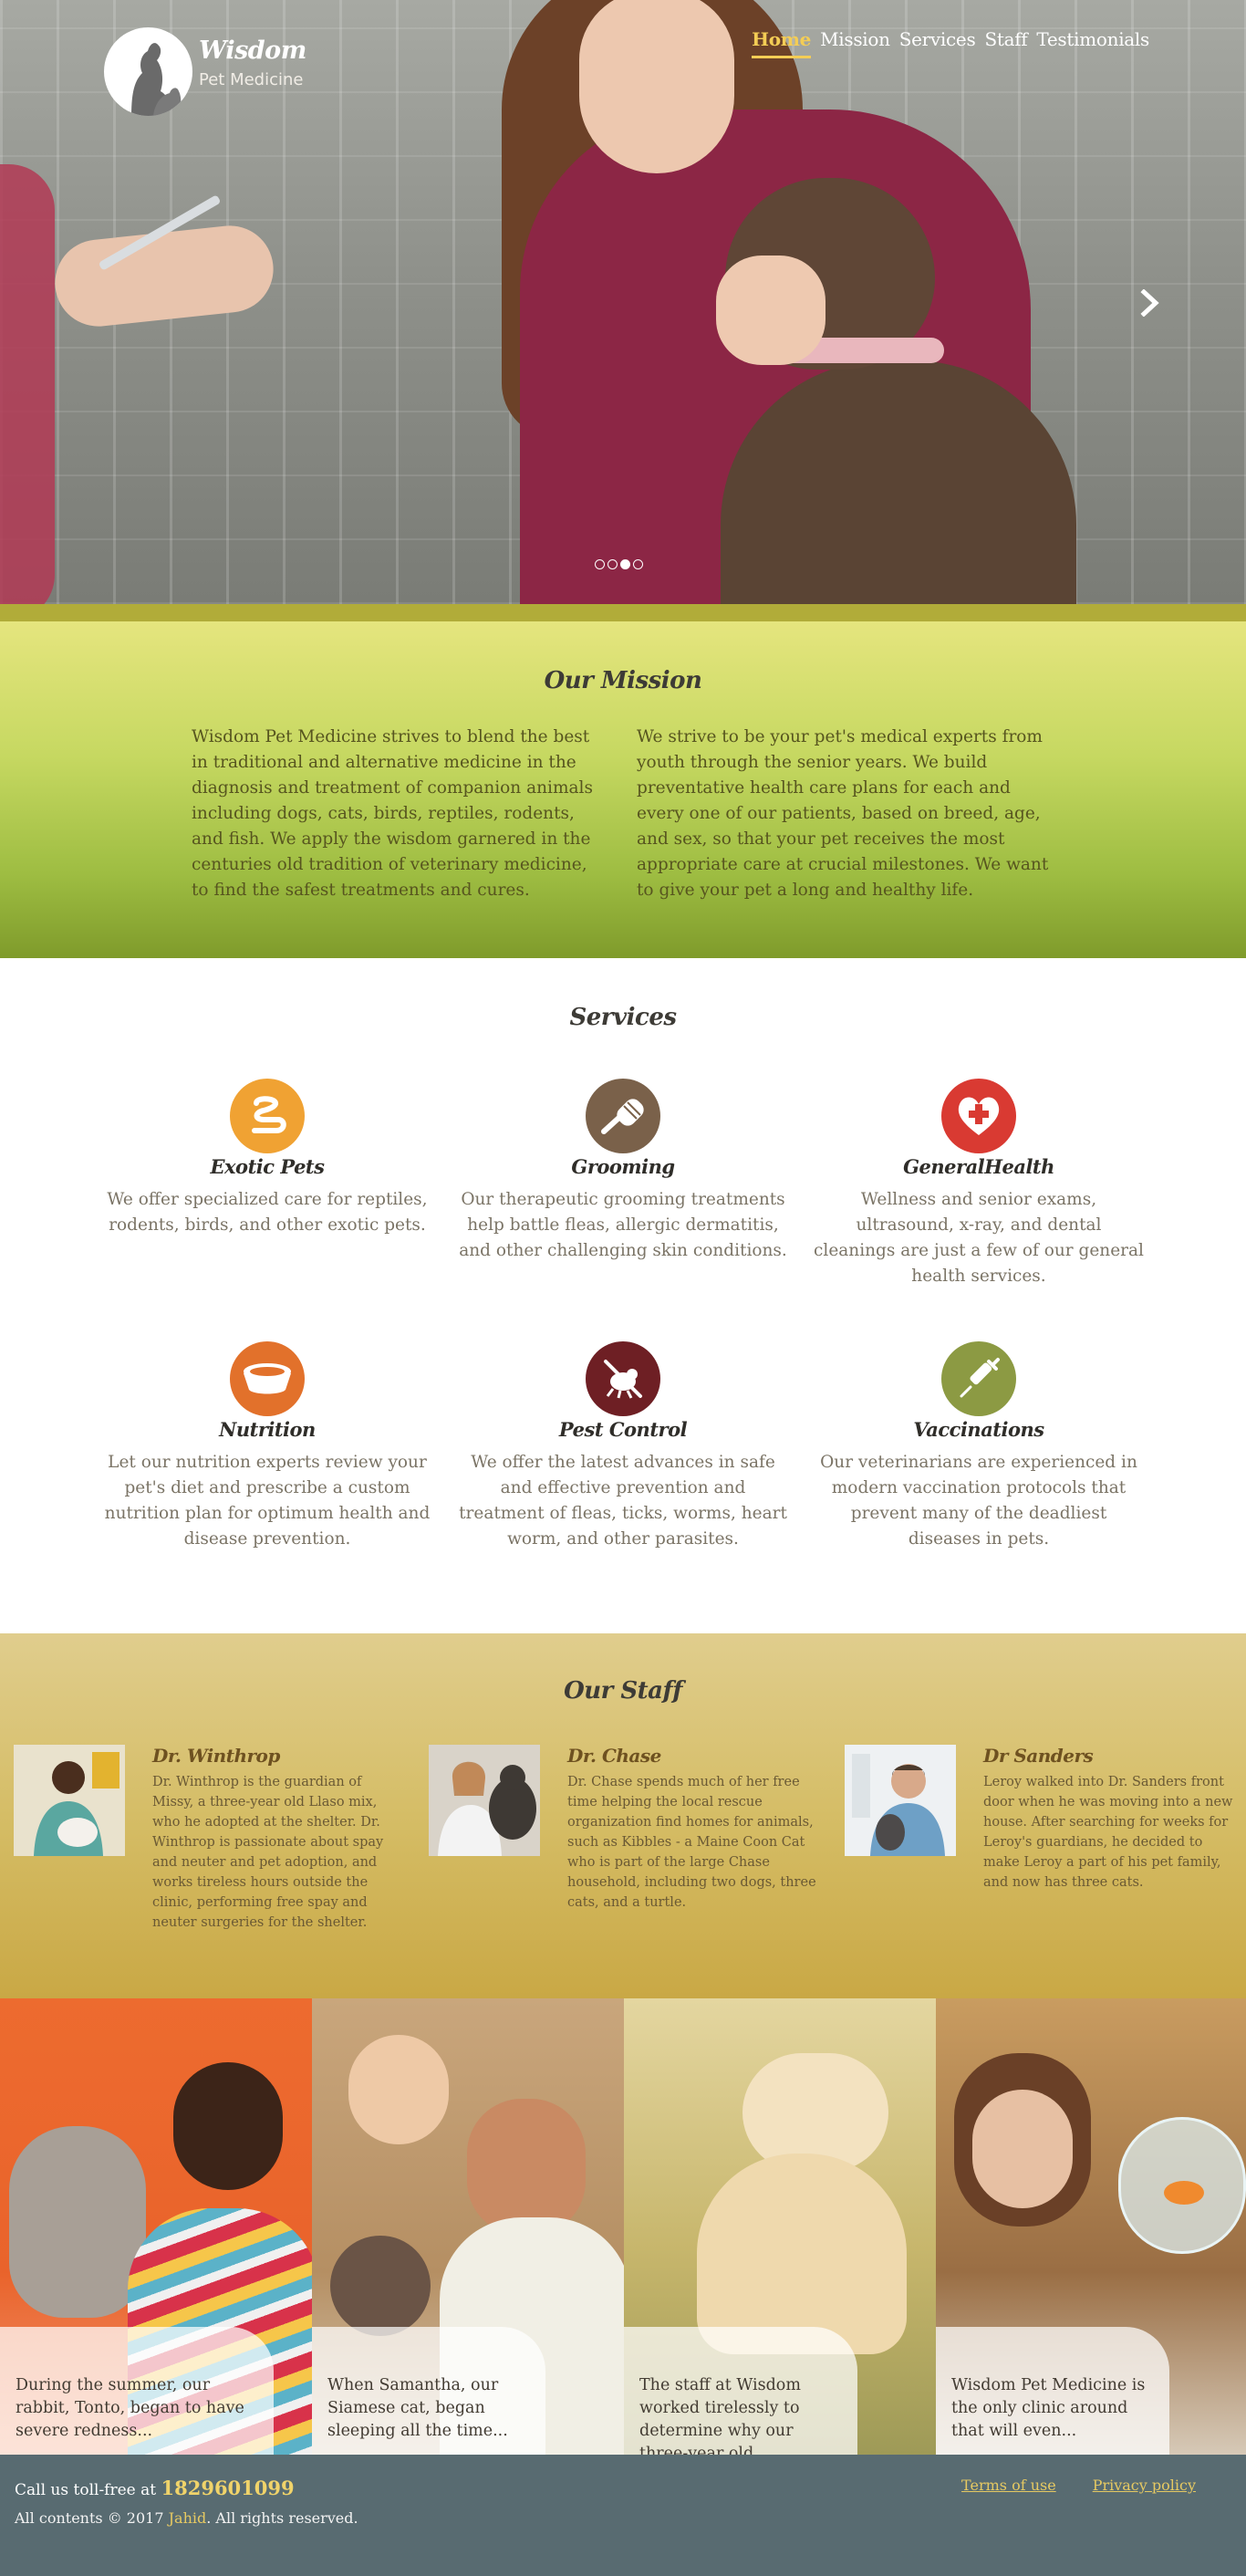 This screenshot has width=1246, height=2576. What do you see at coordinates (978, 1429) in the screenshot?
I see `service-title: Vaccinations` at bounding box center [978, 1429].